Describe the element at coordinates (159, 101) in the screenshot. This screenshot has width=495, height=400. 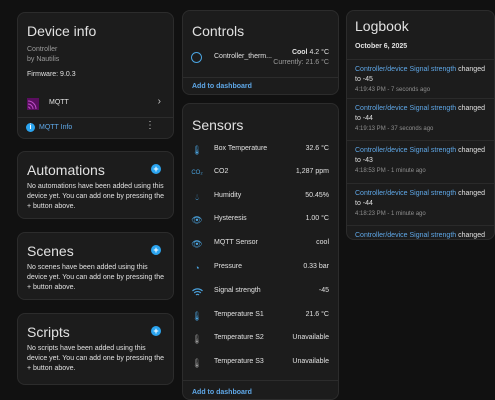
I see `chevron-right-icon: ›` at that location.